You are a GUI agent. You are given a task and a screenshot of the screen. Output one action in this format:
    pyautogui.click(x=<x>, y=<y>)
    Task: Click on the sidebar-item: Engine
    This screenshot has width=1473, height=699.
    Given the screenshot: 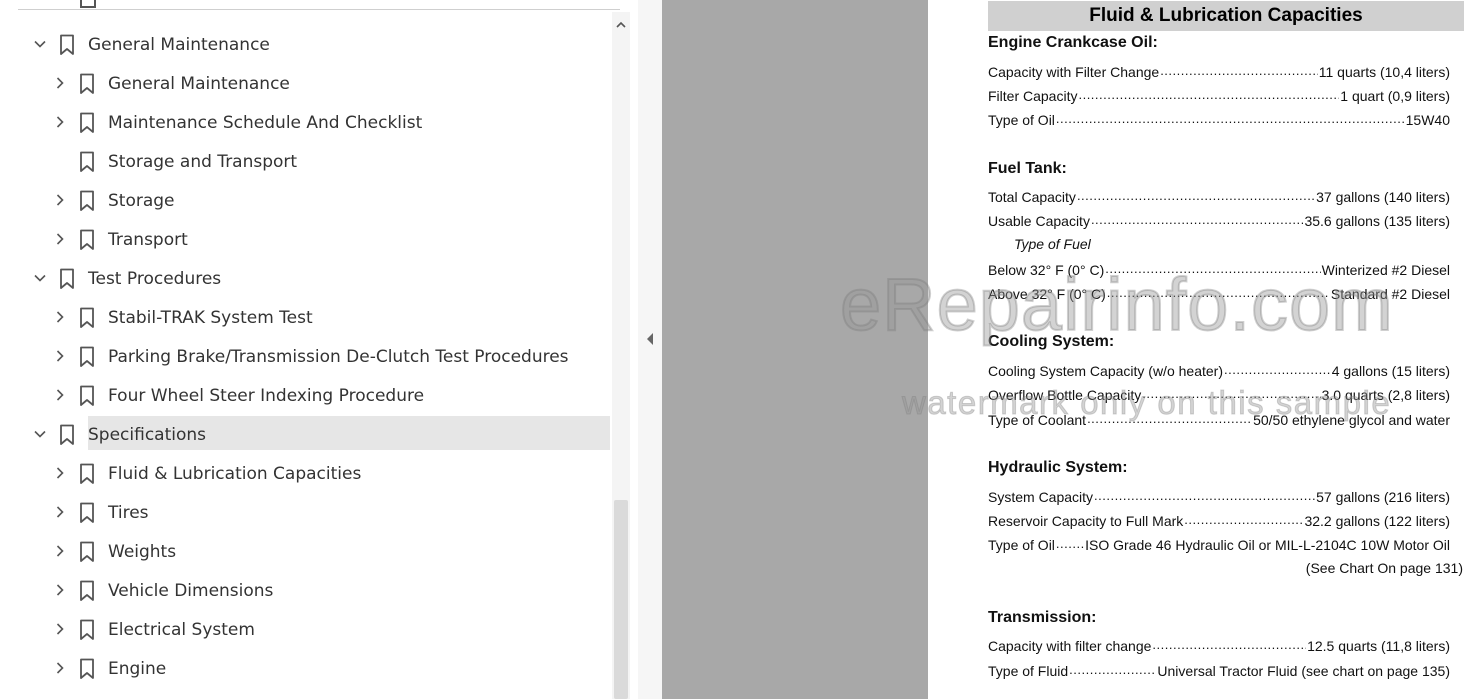 What is the action you would take?
    pyautogui.click(x=306, y=669)
    